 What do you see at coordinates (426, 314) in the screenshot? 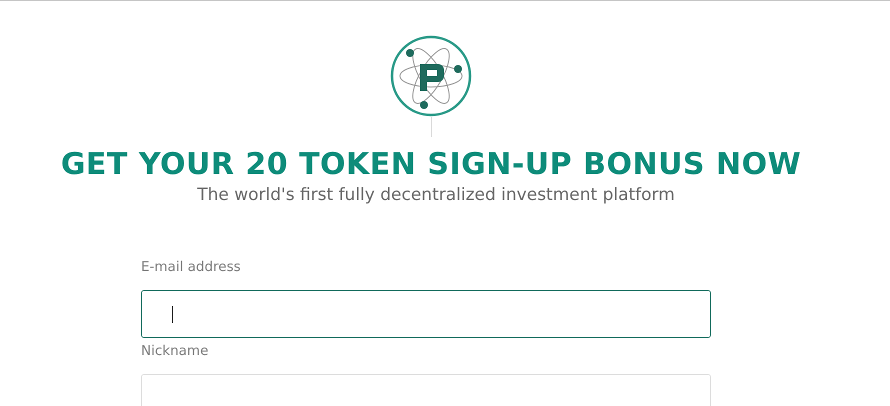
I see `input-field` at bounding box center [426, 314].